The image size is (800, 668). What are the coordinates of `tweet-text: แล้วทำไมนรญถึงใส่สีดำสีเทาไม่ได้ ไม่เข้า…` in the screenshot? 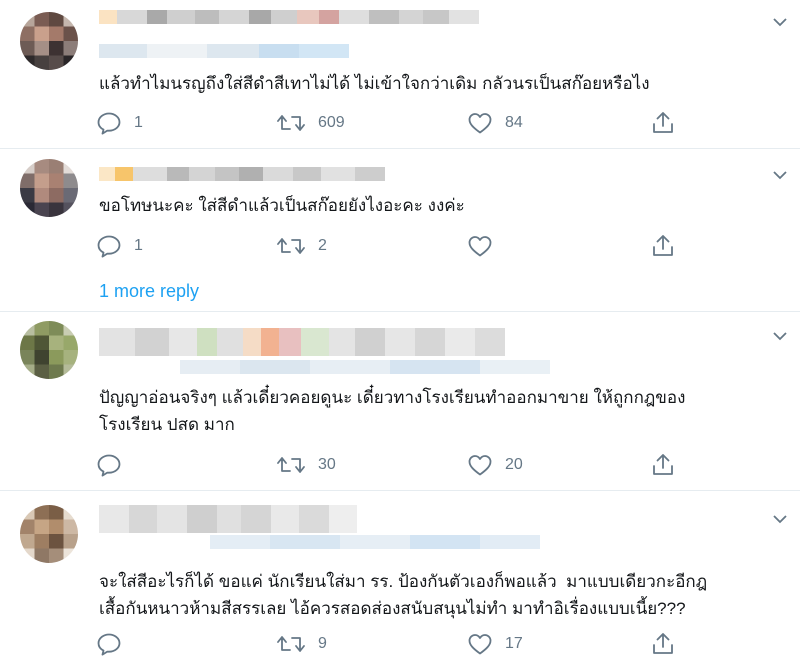 It's located at (374, 83).